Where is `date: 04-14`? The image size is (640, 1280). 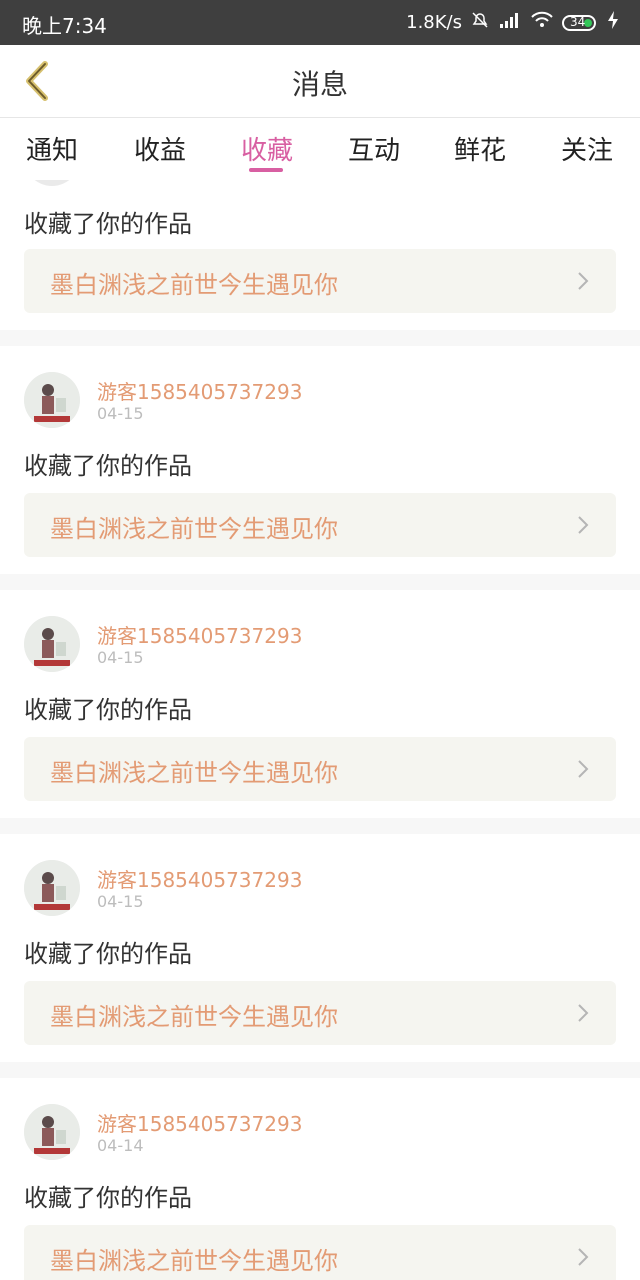
date: 04-14 is located at coordinates (120, 1145).